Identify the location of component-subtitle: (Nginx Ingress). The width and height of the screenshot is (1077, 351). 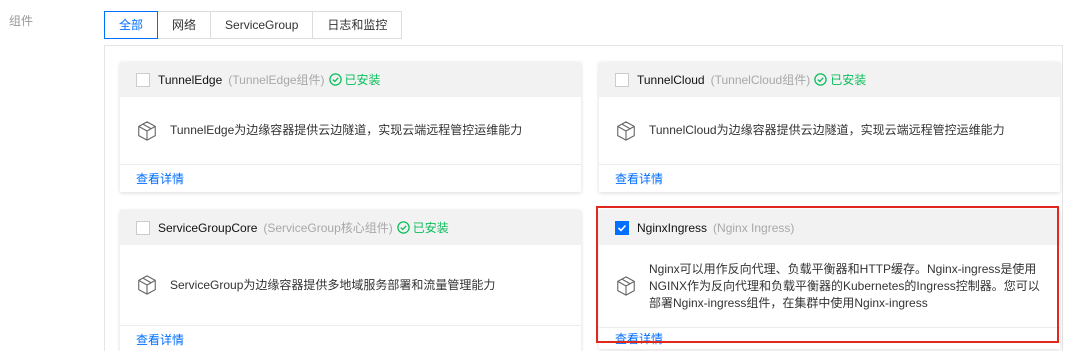
(754, 227).